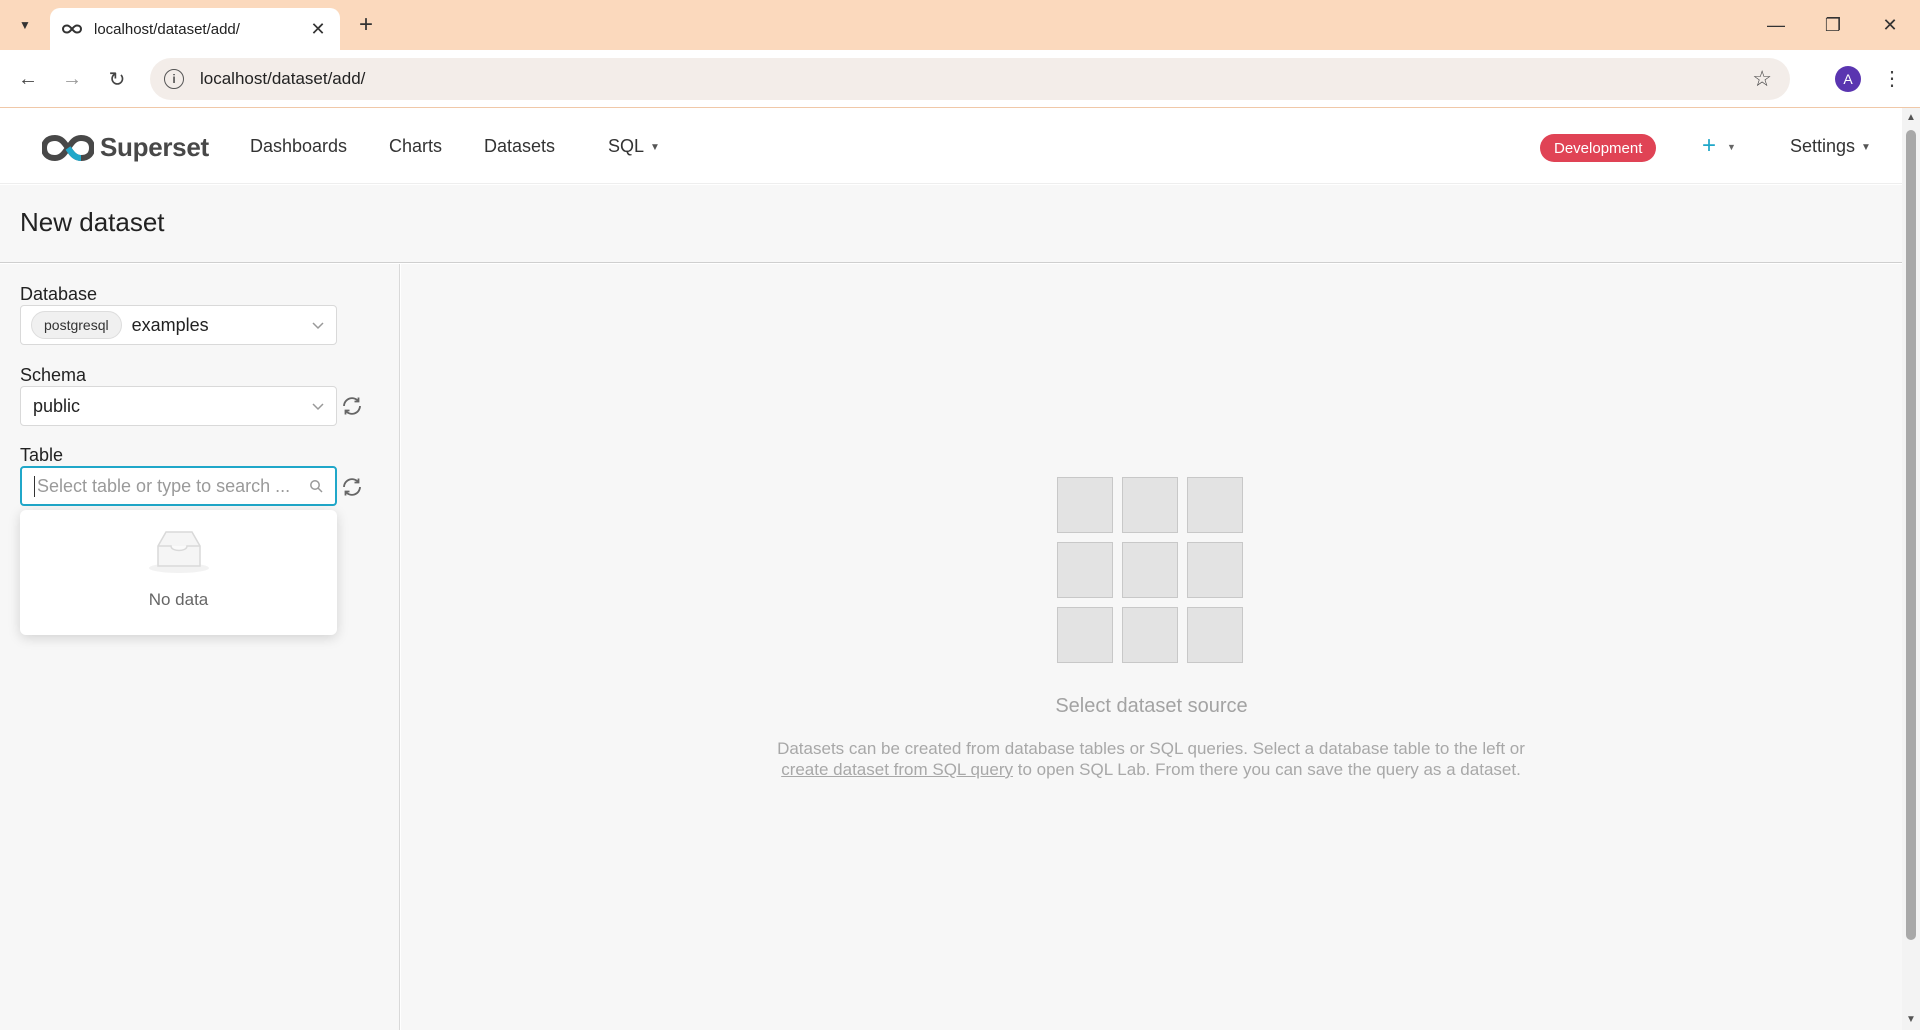 This screenshot has width=1920, height=1030. I want to click on browser-tab: localhost/dataset/add/ ✕, so click(195, 29).